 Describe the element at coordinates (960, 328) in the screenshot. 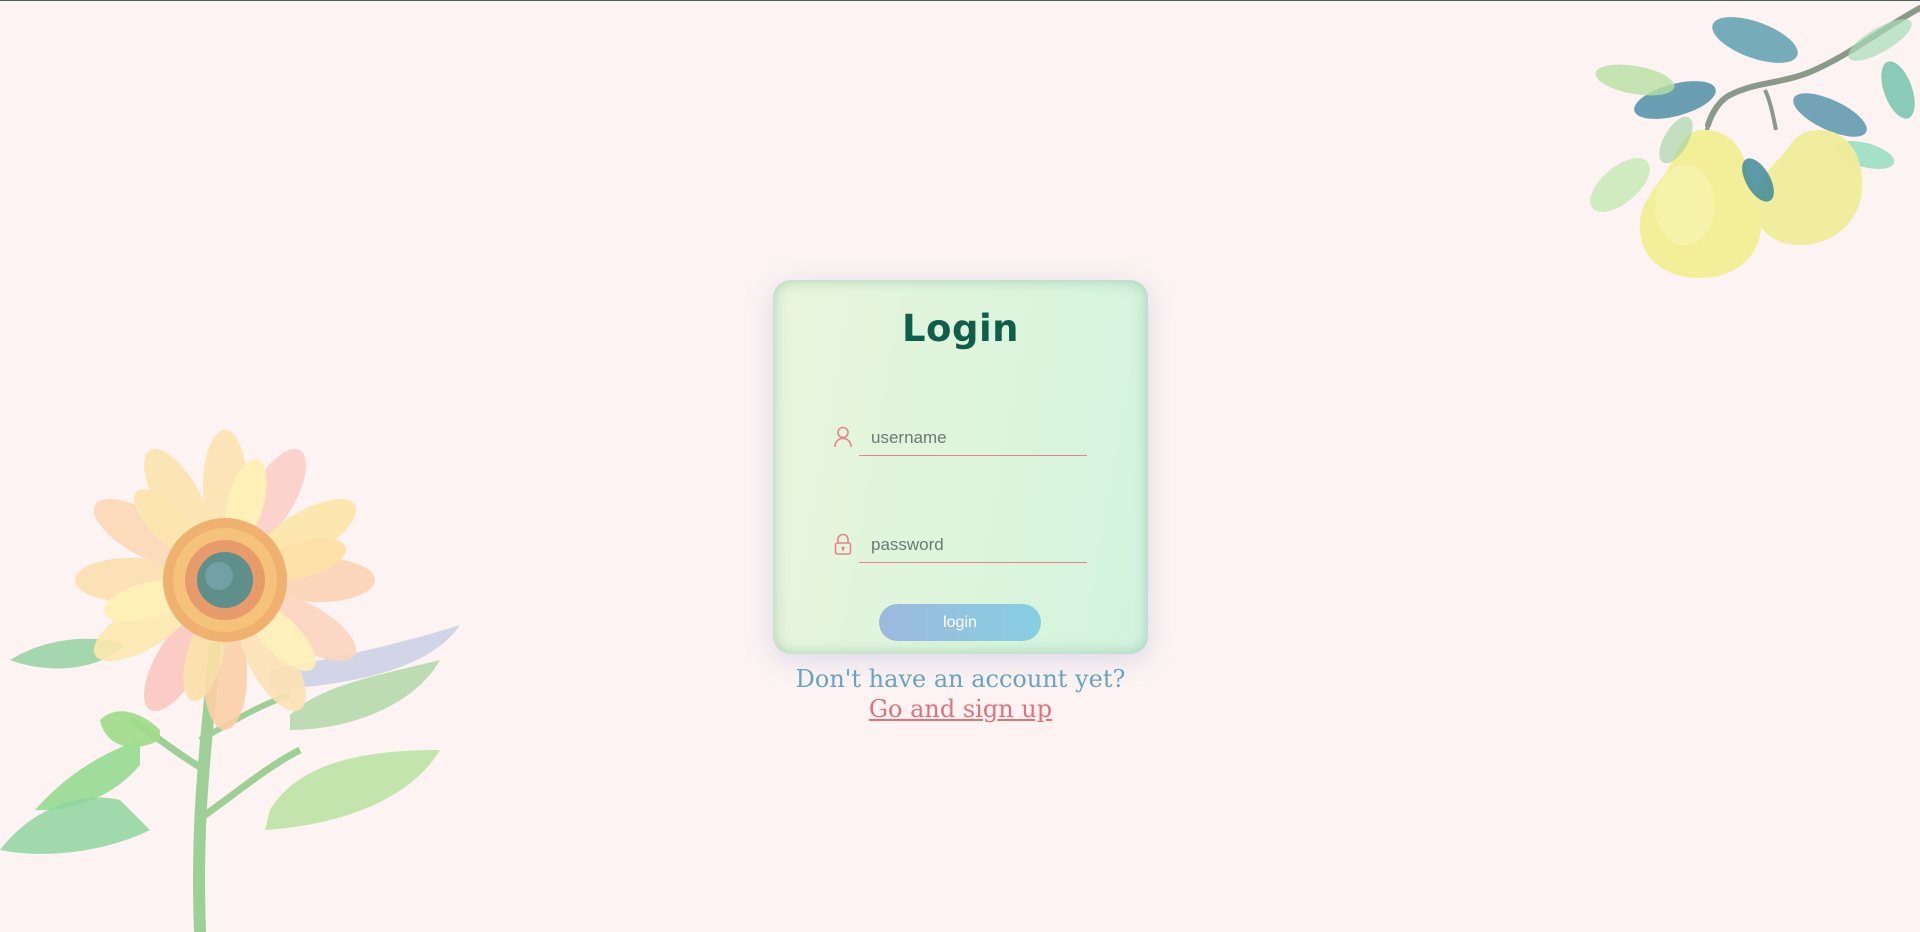

I see `login-title: Login` at that location.